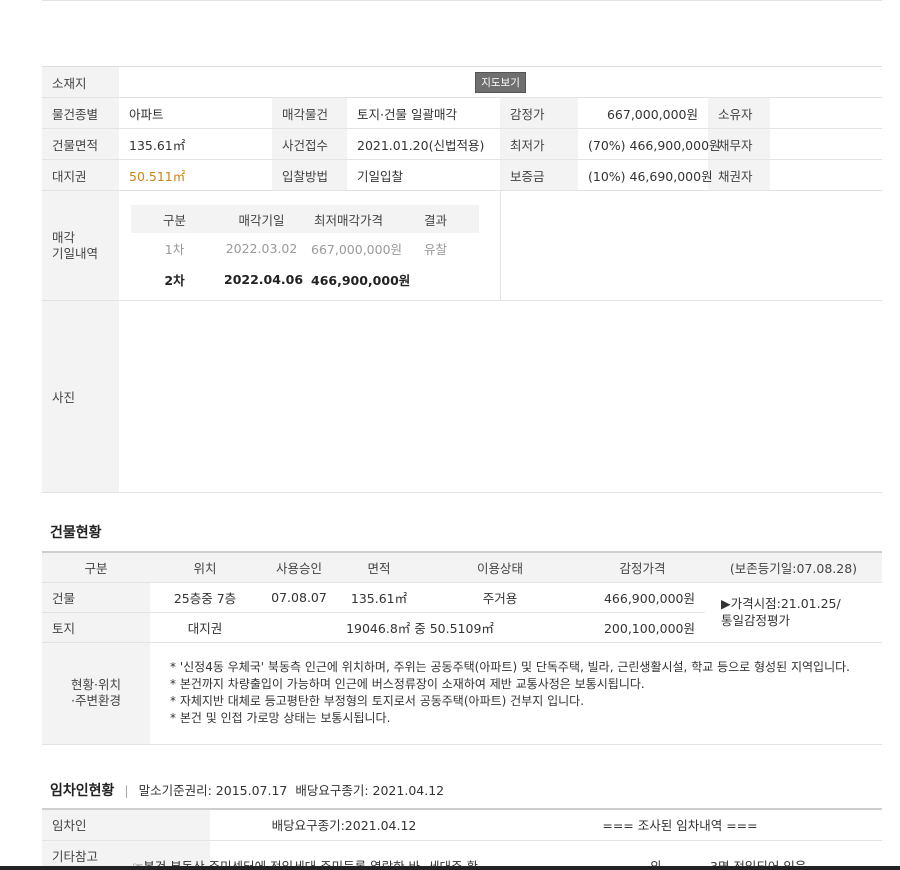 This screenshot has height=870, width=900. I want to click on type-value: 아파트, so click(195, 113).